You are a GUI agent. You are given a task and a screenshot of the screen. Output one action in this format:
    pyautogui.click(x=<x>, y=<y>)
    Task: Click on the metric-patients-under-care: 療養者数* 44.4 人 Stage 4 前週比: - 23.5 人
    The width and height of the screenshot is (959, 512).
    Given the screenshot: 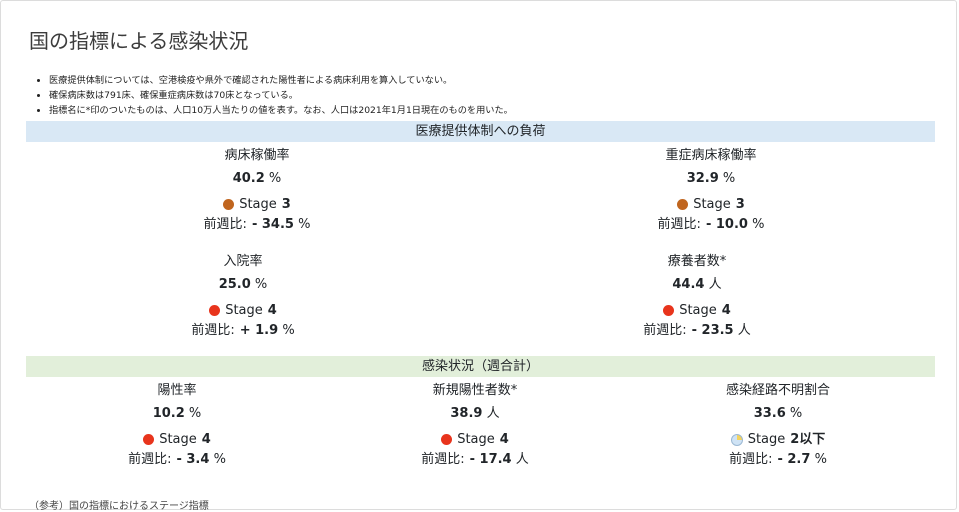 What is the action you would take?
    pyautogui.click(x=697, y=299)
    